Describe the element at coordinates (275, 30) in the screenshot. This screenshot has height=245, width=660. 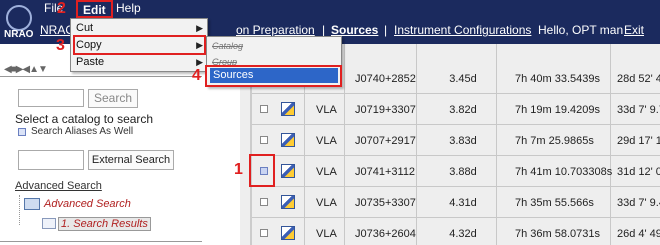
I see `nav-preparation-link: on Preparation` at that location.